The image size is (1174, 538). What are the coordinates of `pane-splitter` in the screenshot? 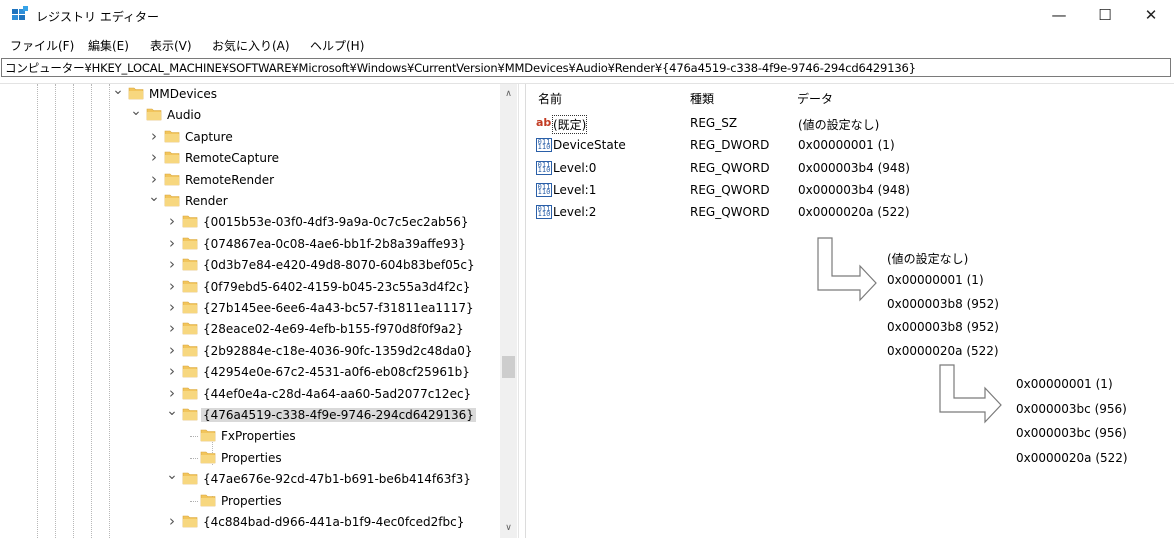 It's located at (522, 311).